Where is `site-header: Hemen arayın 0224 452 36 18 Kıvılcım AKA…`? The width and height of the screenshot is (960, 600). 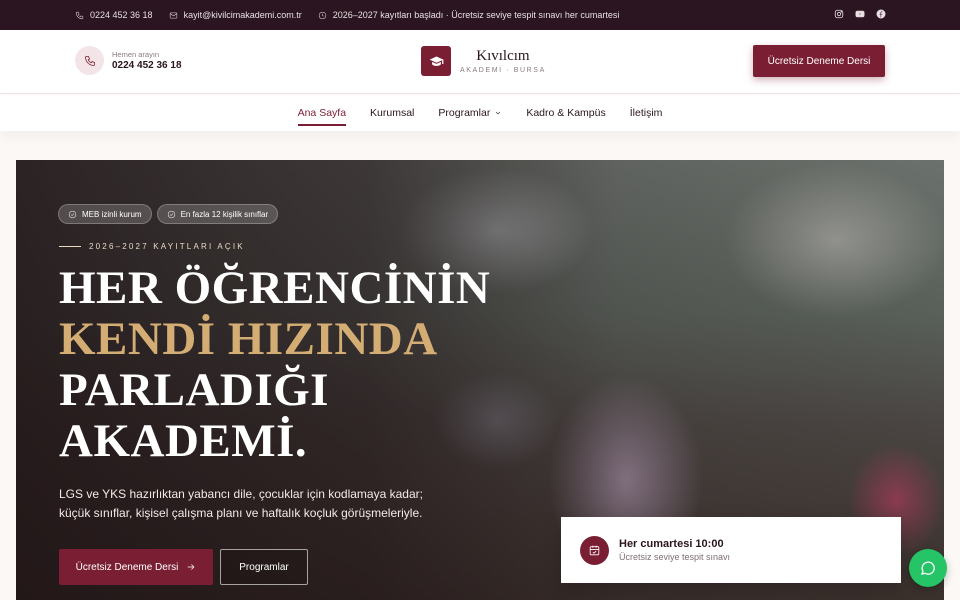 site-header: Hemen arayın 0224 452 36 18 Kıvılcım AKA… is located at coordinates (480, 62).